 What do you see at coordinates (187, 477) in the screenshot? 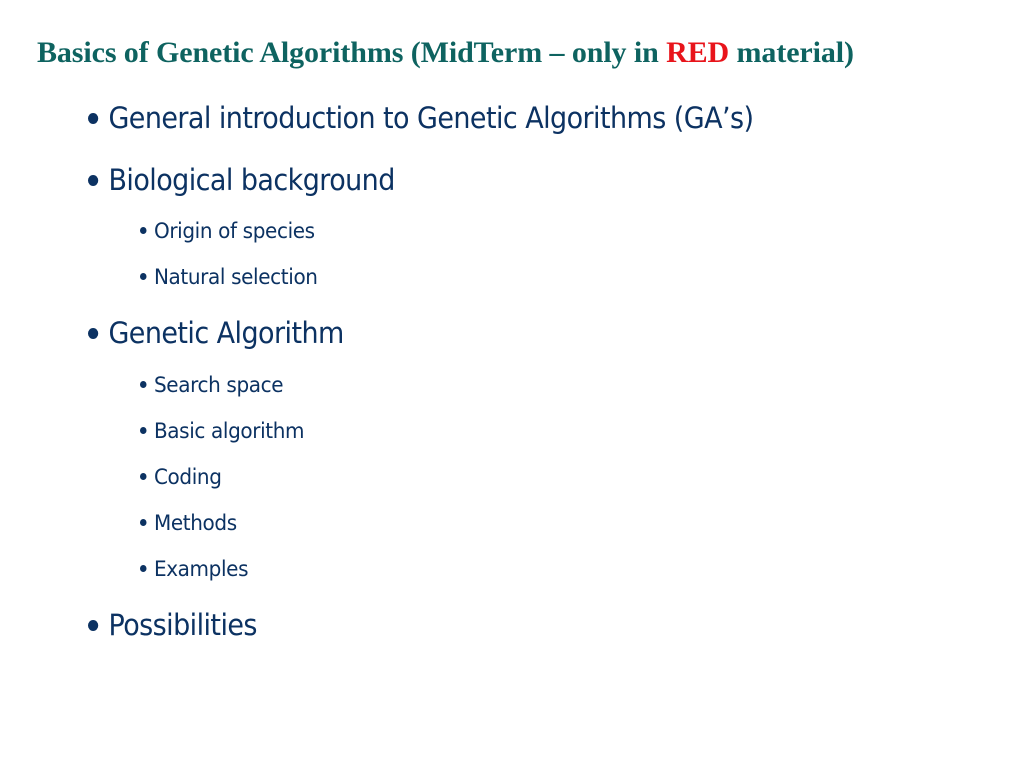
I see `bullet-text: Coding` at bounding box center [187, 477].